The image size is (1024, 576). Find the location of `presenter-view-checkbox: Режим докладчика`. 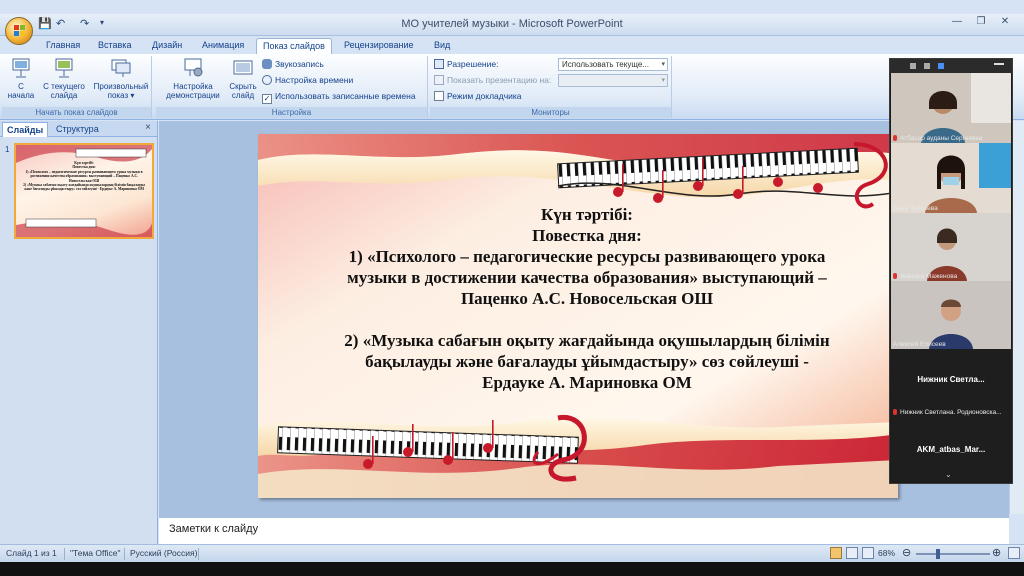

presenter-view-checkbox: Режим докладчика is located at coordinates (478, 96).